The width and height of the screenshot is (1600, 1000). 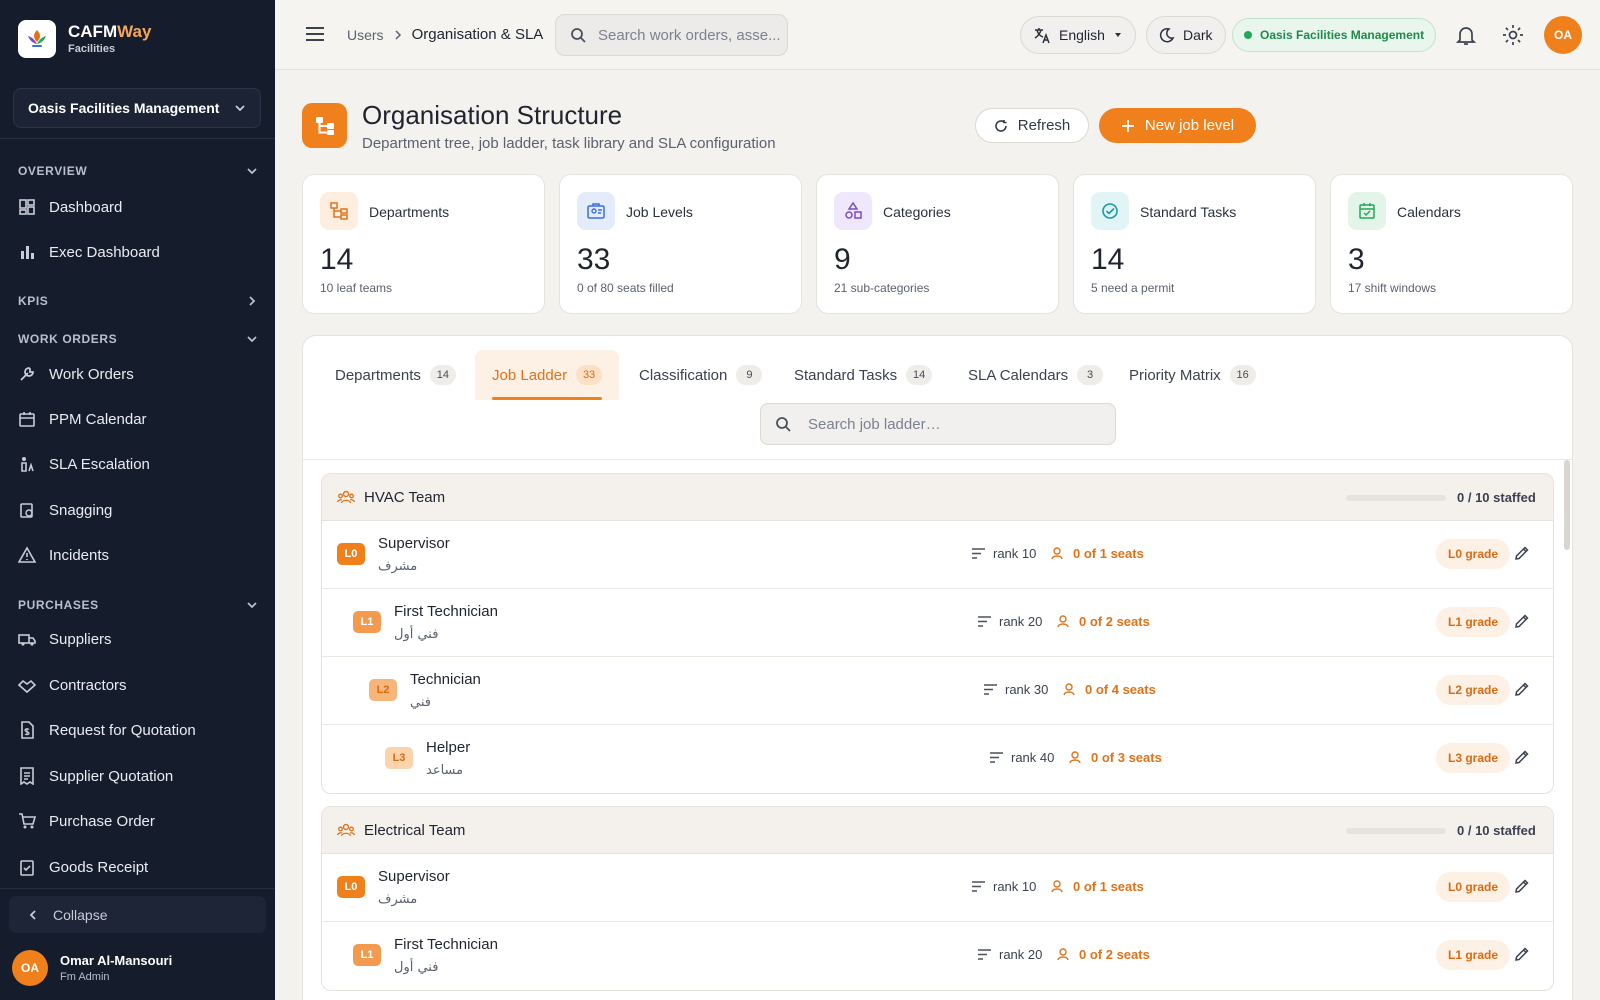 I want to click on sidebar-item-label: Goods Receipt, so click(x=99, y=867).